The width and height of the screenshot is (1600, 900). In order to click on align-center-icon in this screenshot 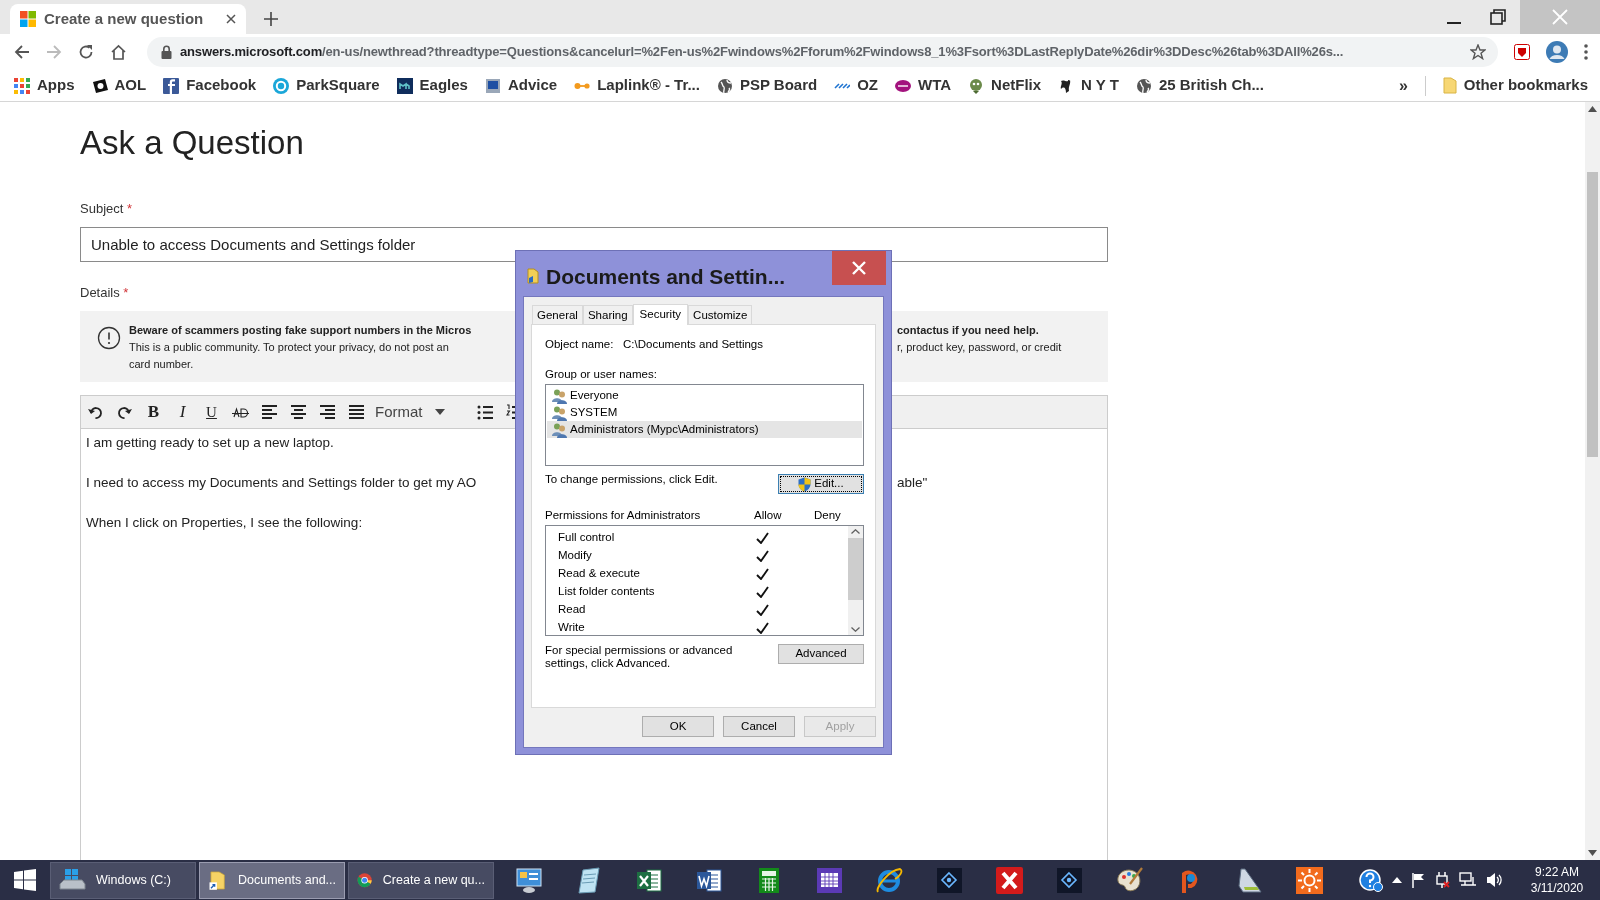, I will do `click(298, 412)`.